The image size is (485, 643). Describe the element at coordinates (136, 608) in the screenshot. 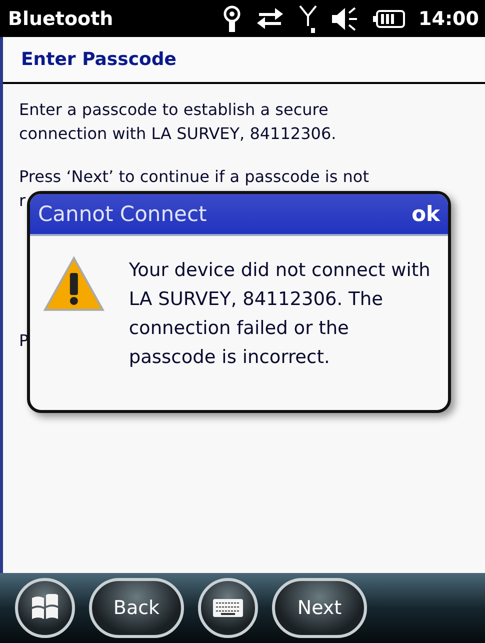

I see `back-button: Back` at that location.